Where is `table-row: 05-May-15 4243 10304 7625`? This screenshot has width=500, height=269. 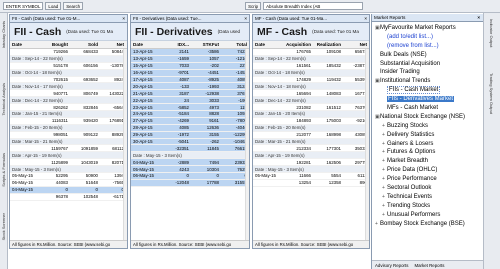 table-row: 05-May-15 4243 10304 7625 is located at coordinates (190, 170).